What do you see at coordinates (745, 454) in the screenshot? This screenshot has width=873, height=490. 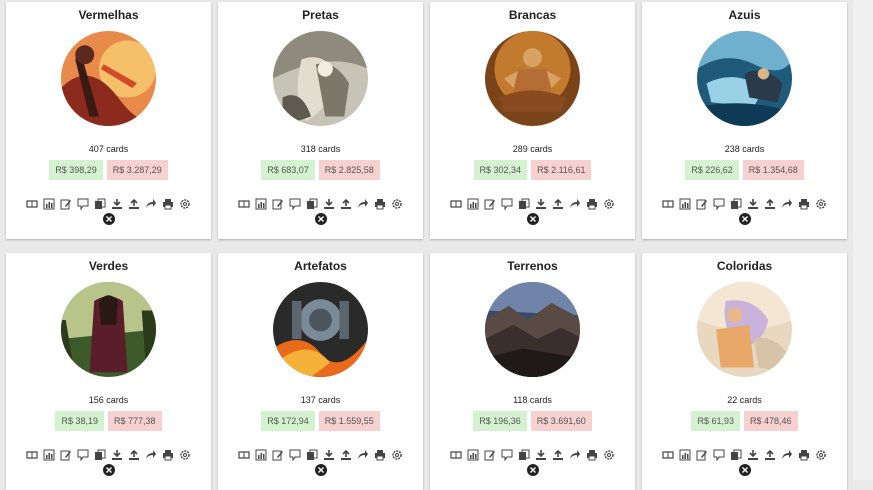 I see `deck-toolbar` at bounding box center [745, 454].